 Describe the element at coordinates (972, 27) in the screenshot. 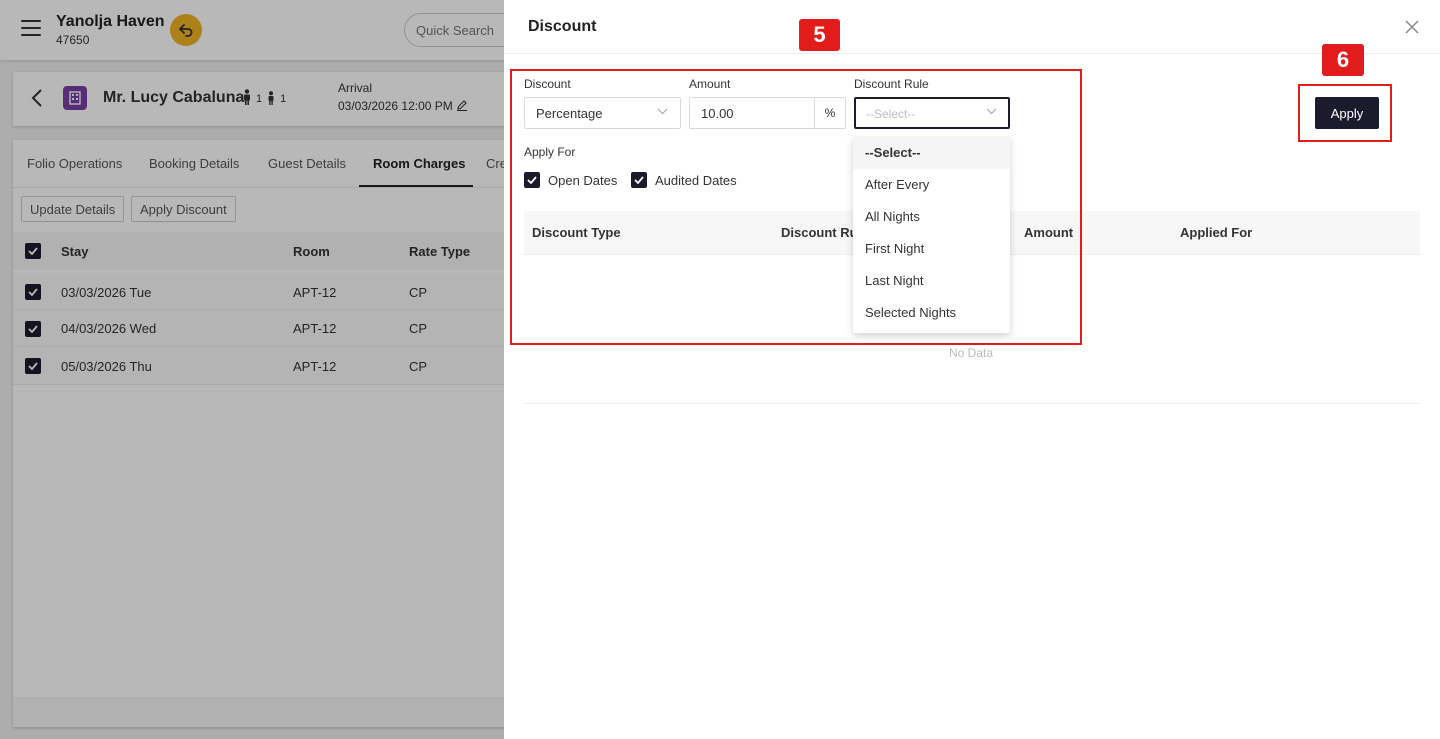

I see `drawer-header: Discount` at that location.